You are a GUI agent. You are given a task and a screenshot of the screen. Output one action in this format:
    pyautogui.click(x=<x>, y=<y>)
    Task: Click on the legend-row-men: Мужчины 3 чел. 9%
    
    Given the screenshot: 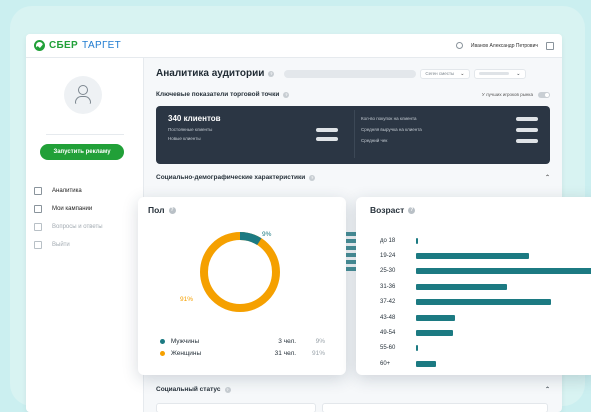 What is the action you would take?
    pyautogui.click(x=242, y=341)
    